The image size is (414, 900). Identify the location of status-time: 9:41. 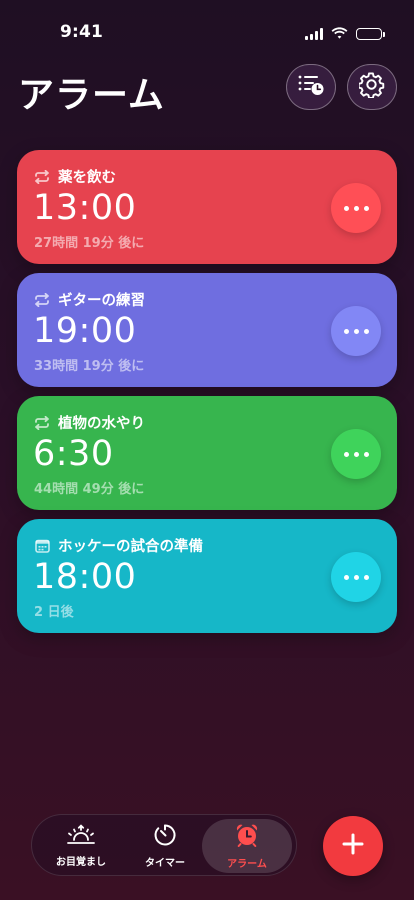
(82, 32).